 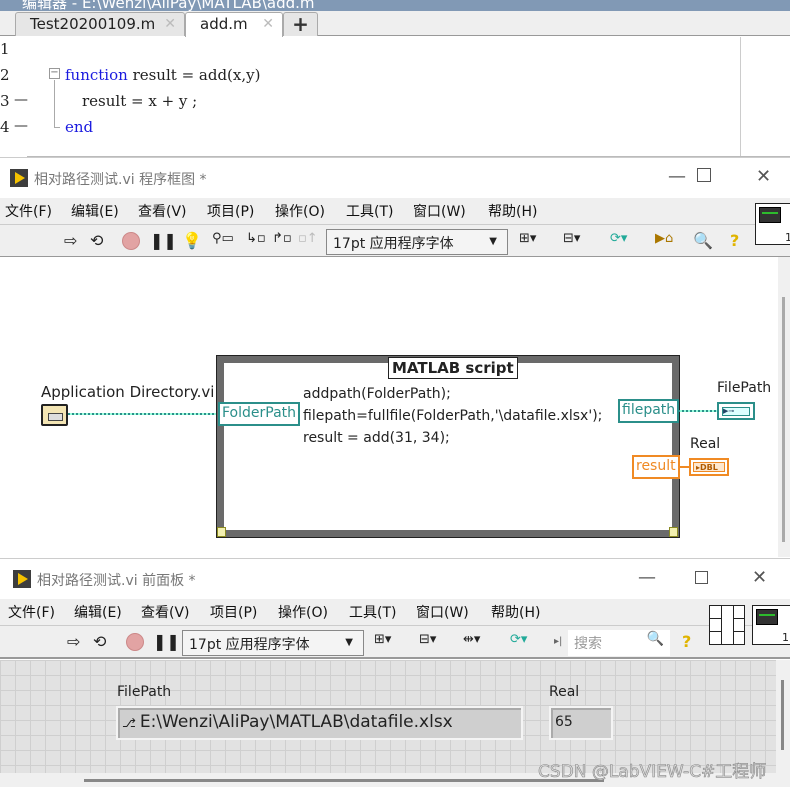 What do you see at coordinates (54, 73) in the screenshot?
I see `fold-toggle-icon: −` at bounding box center [54, 73].